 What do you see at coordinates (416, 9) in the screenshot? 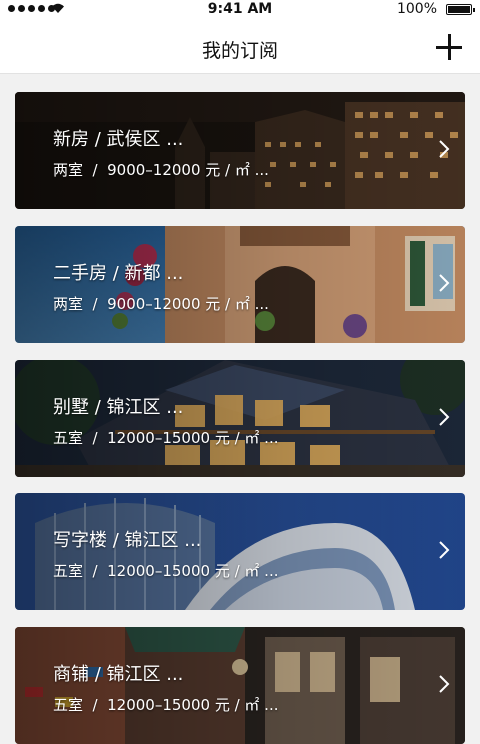
I see `battery-percentage: 100%` at bounding box center [416, 9].